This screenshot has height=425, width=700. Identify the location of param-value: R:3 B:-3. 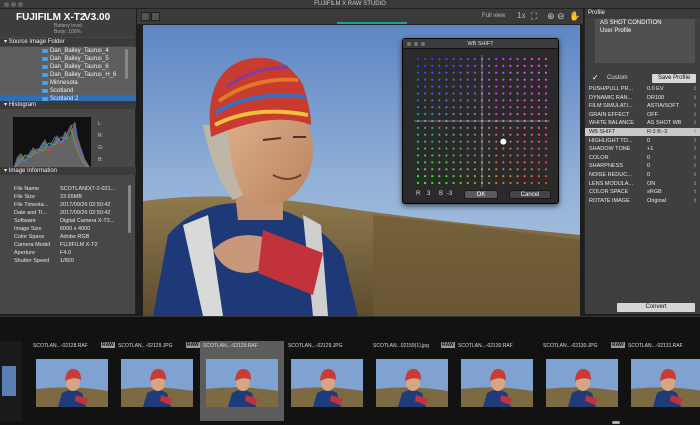
(669, 132).